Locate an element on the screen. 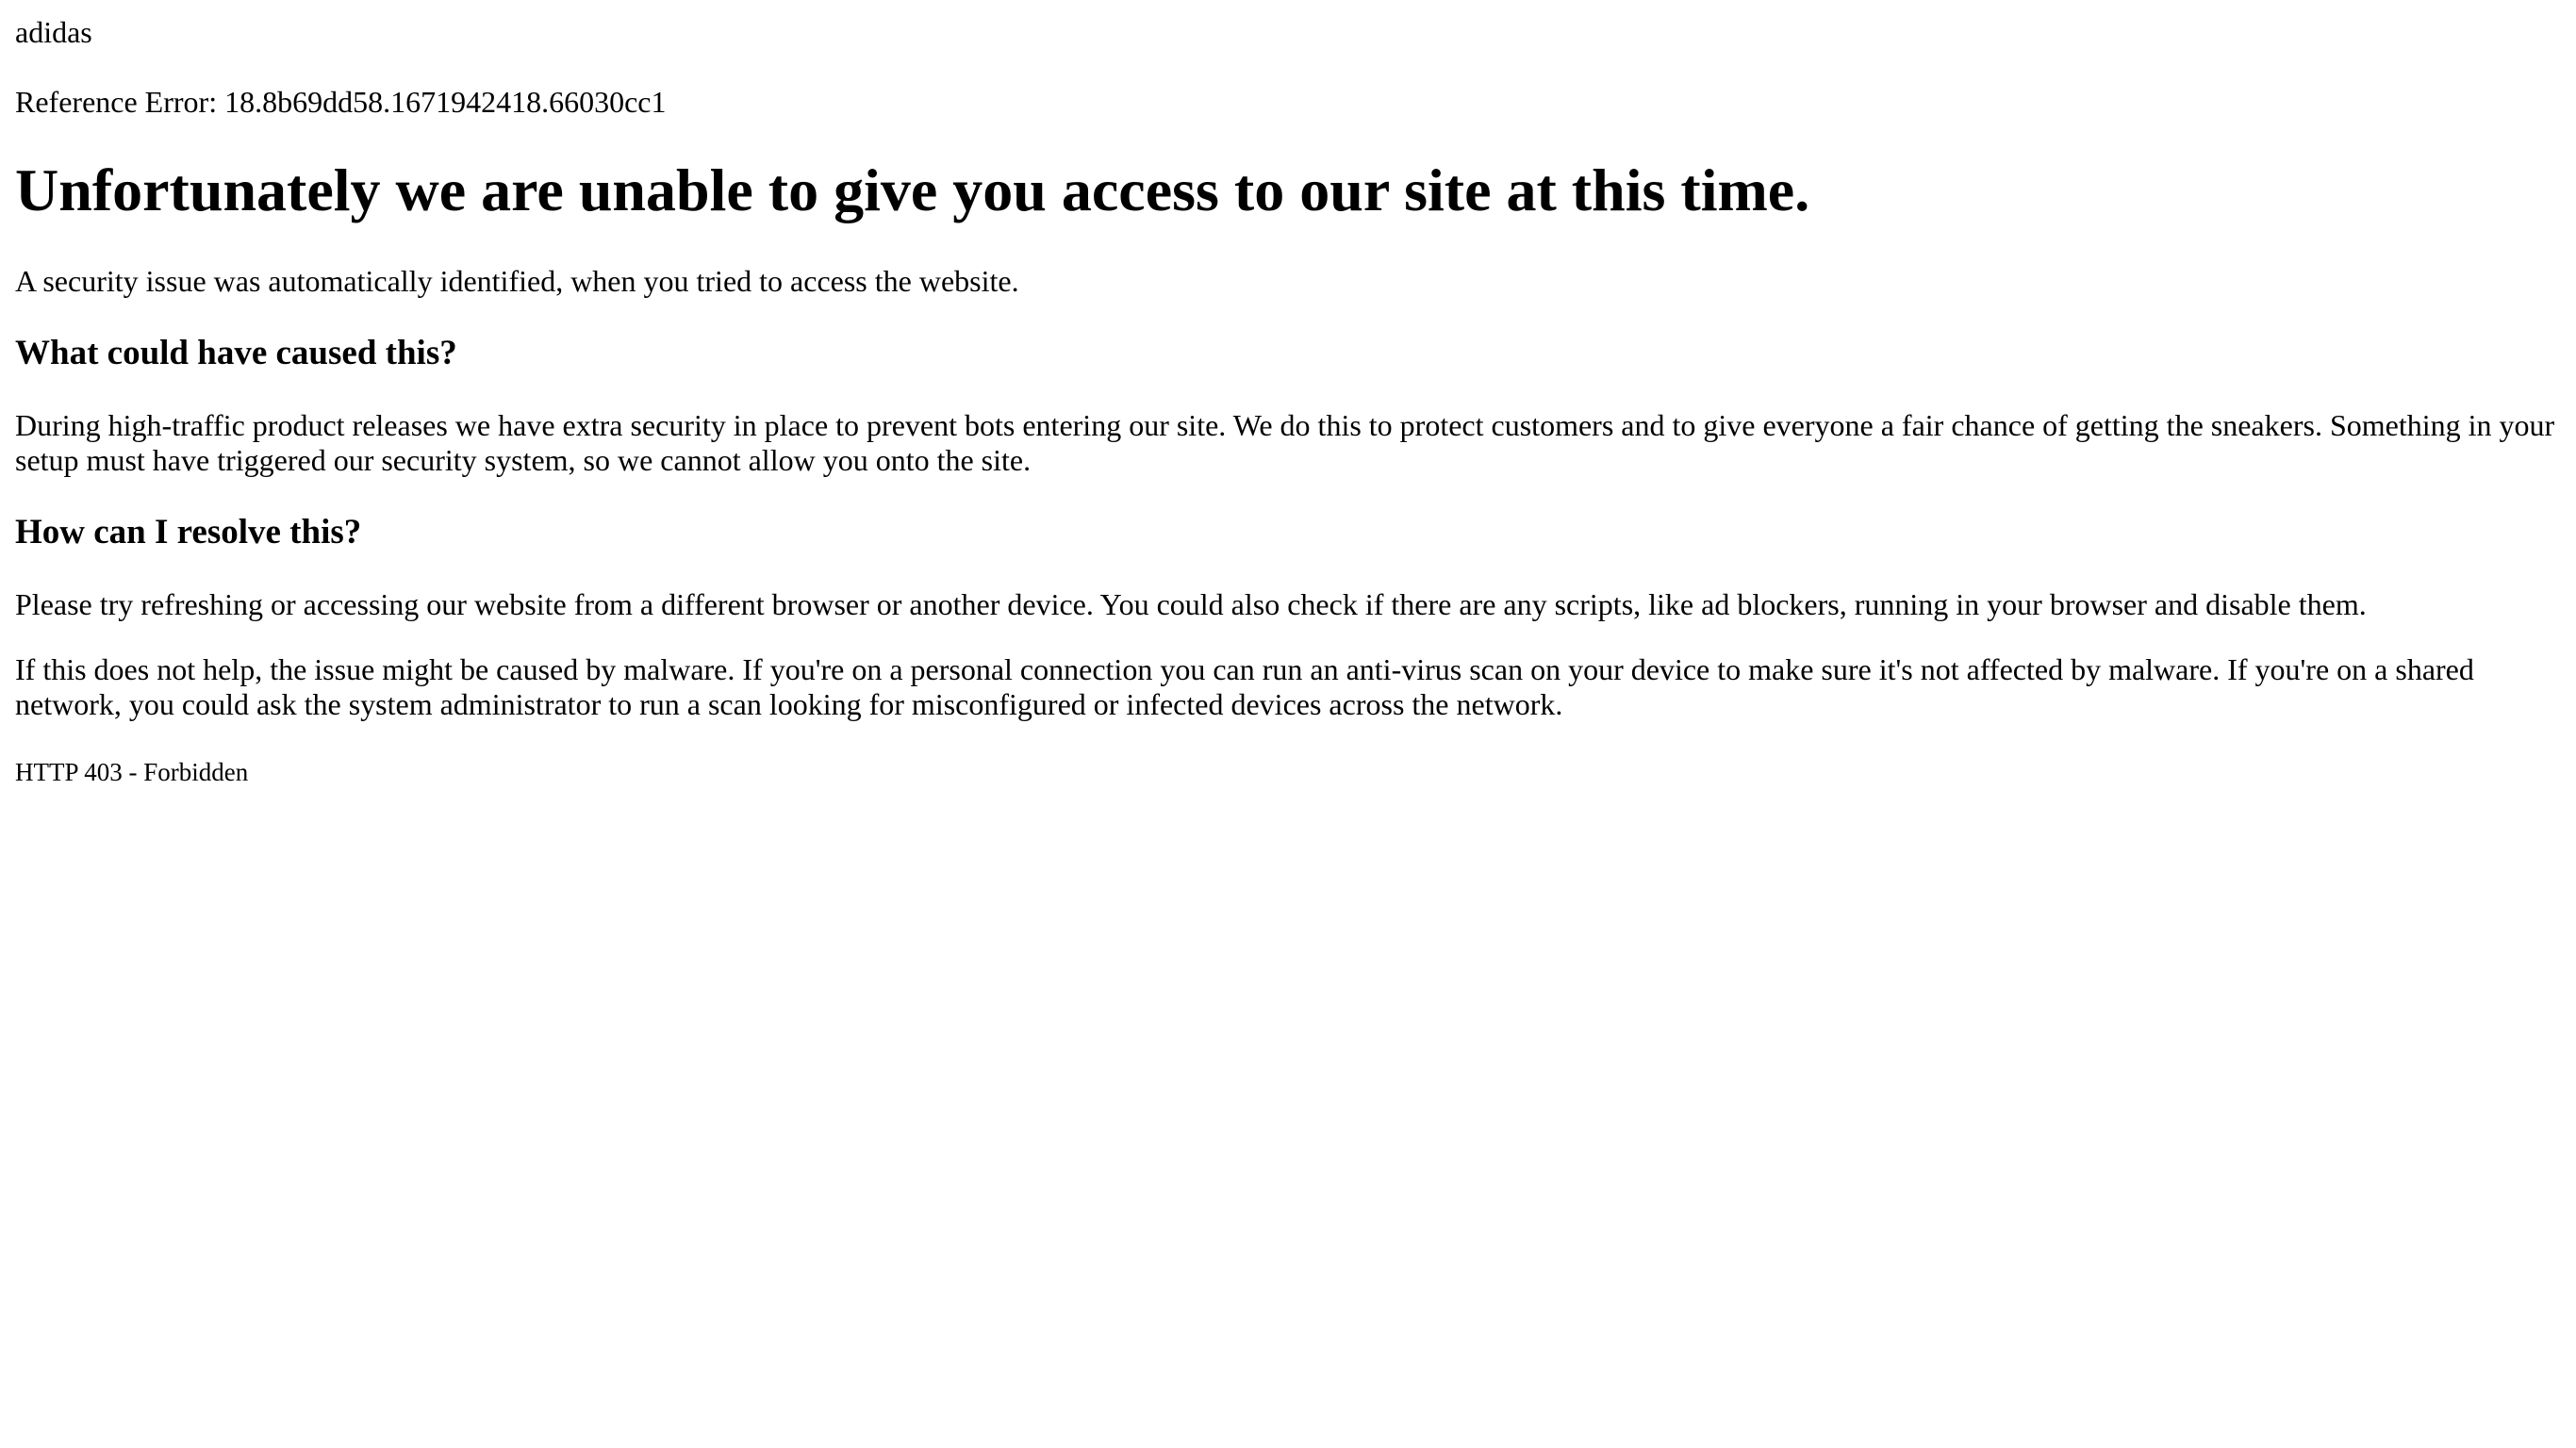 This screenshot has width=2576, height=1448. http-status: HTTP 403 - Forbidden is located at coordinates (132, 772).